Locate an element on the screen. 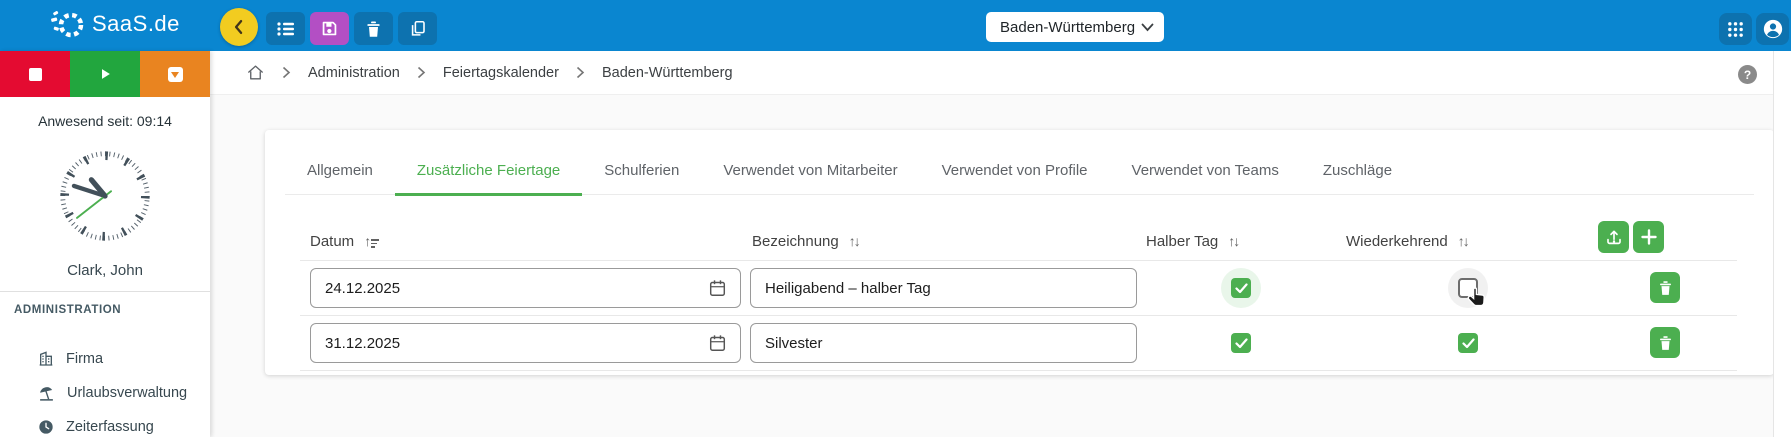 The height and width of the screenshot is (437, 1791). tab-verwendet-von-mitarbeiter: Verwendet von Mitarbeiter is located at coordinates (810, 170).